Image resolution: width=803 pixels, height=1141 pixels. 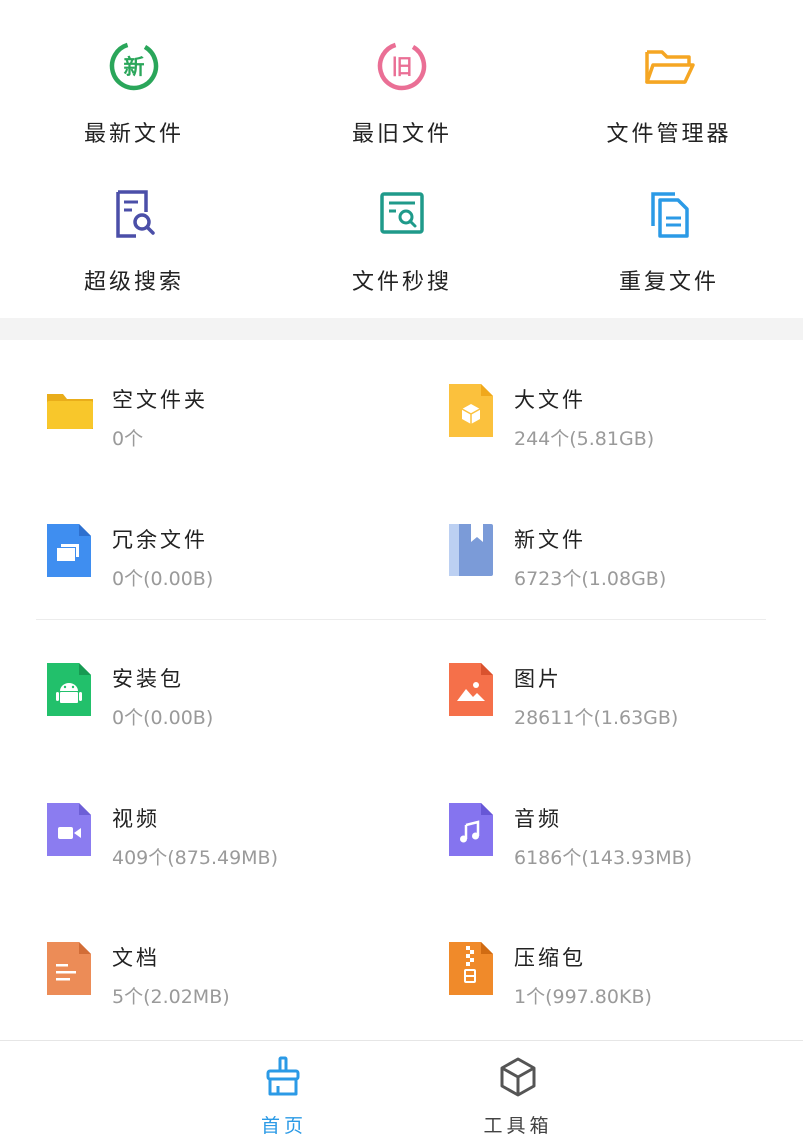 I want to click on category-documents: 文档 5个(2.02MB), so click(x=225, y=975).